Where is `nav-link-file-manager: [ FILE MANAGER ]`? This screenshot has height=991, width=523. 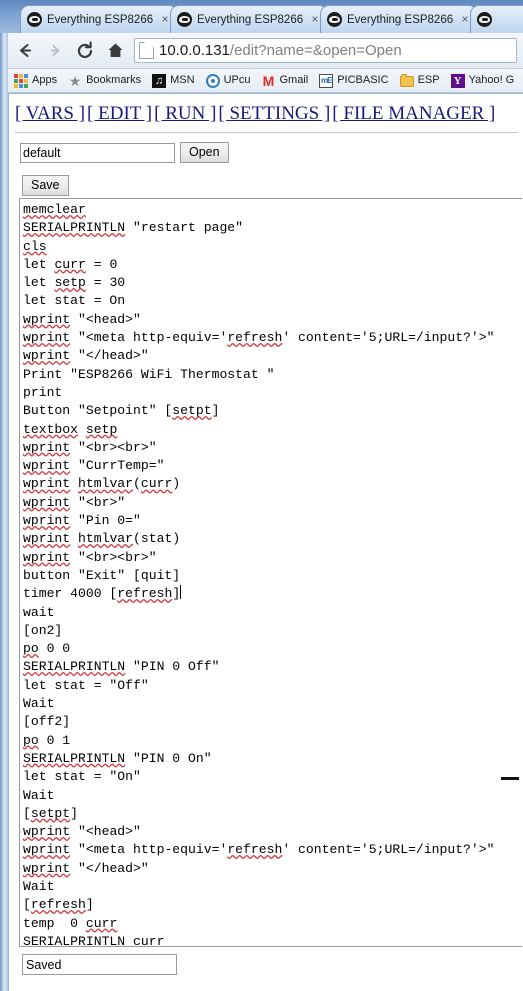
nav-link-file-manager: [ FILE MANAGER ] is located at coordinates (413, 113).